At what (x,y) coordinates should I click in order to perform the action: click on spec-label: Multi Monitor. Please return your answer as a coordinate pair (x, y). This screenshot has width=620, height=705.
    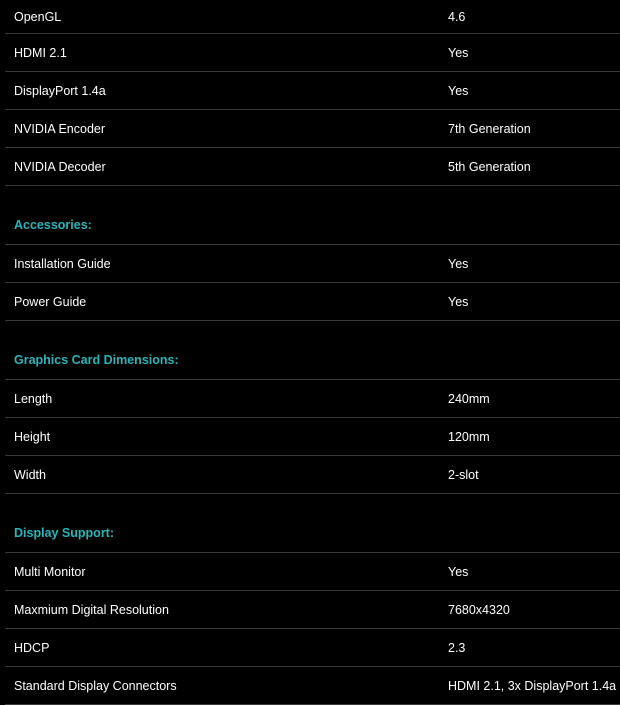
    Looking at the image, I should click on (50, 571).